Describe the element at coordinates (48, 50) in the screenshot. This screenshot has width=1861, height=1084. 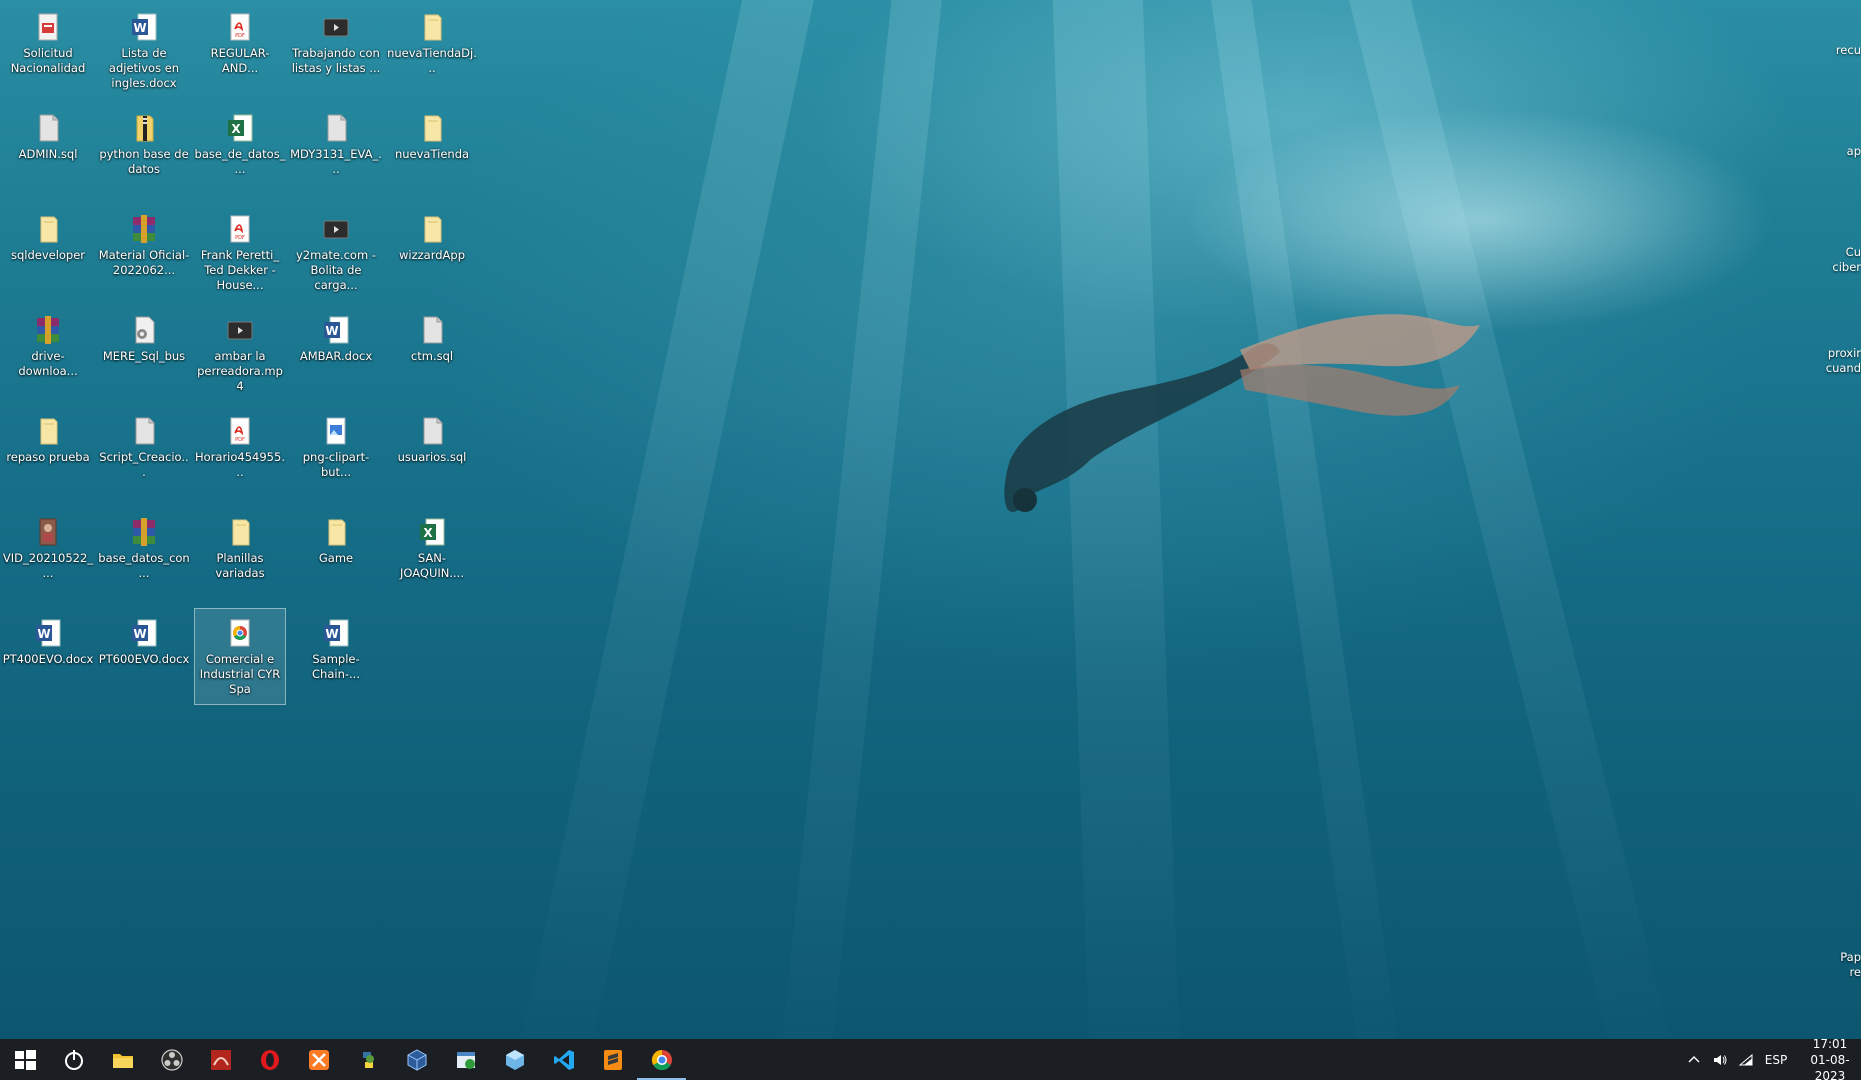
I see `desktop-icon: Solicitud Nacionalidad` at that location.